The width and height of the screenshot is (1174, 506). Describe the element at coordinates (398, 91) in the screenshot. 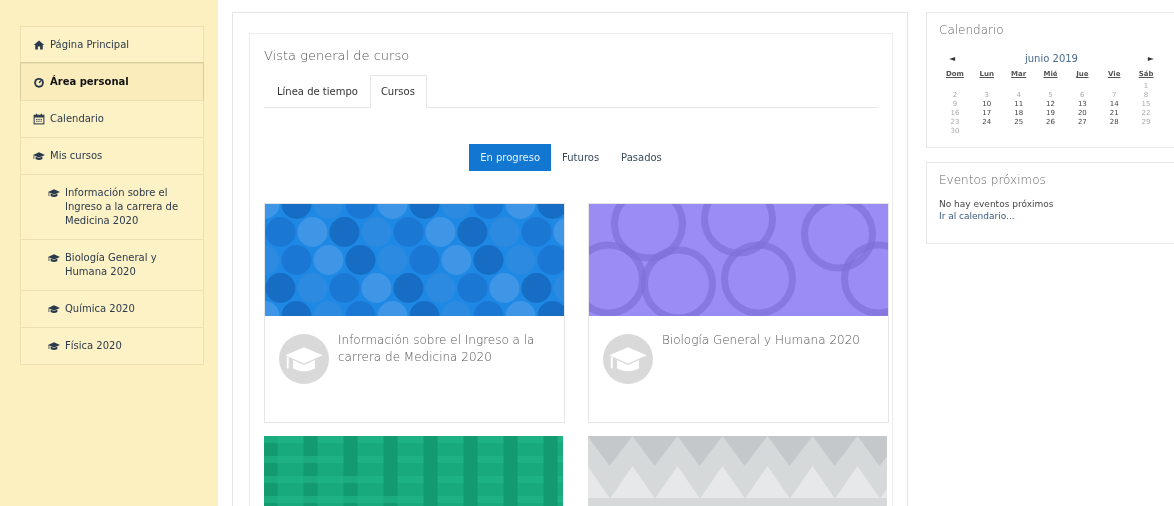

I see `tab: Cursos` at that location.